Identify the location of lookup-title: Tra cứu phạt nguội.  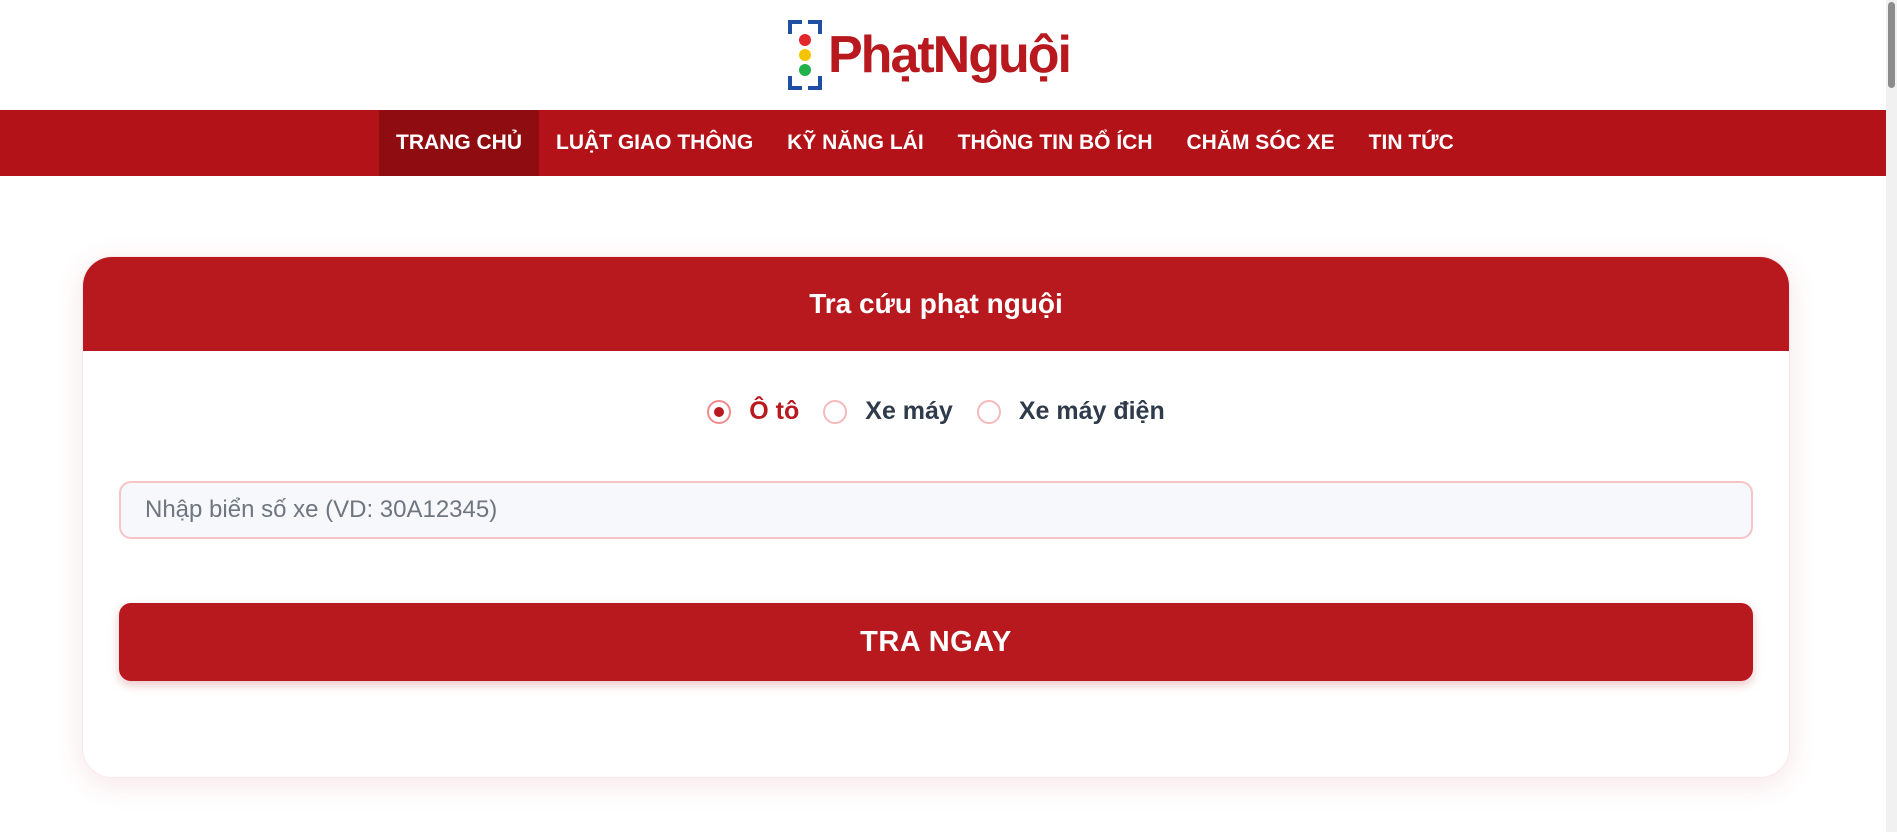
(936, 304).